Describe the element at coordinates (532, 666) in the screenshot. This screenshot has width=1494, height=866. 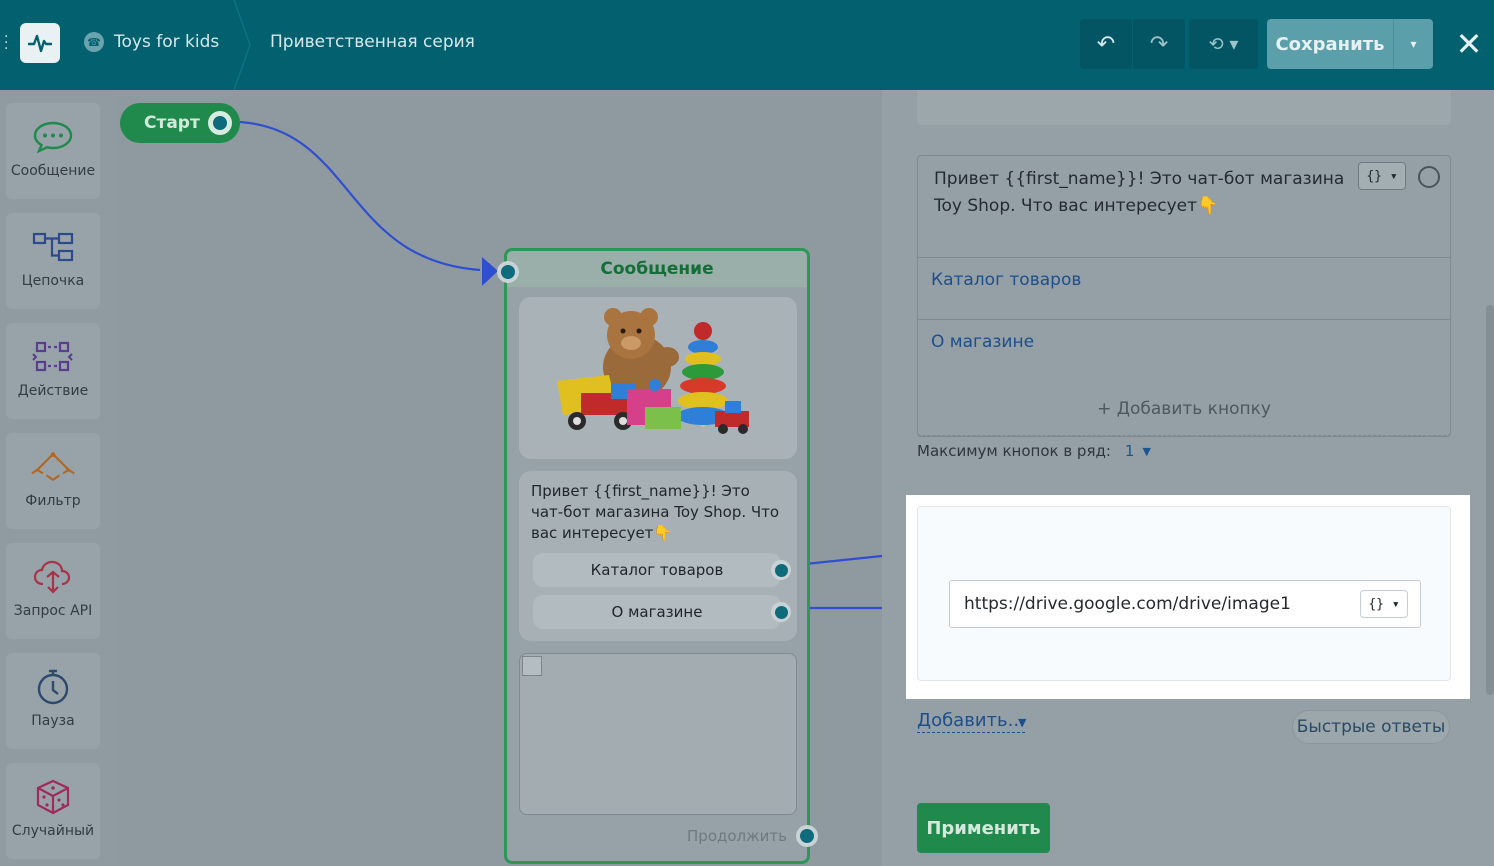
I see `broken-image-icon` at that location.